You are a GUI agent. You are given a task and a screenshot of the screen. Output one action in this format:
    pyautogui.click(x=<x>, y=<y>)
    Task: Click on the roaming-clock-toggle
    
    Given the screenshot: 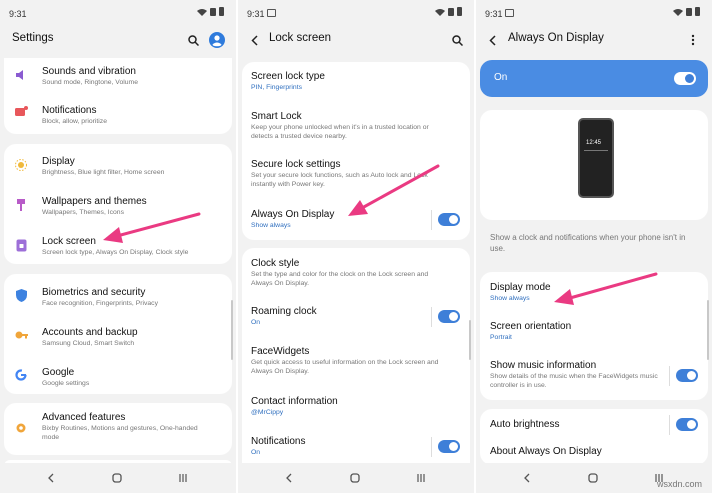 What is the action you would take?
    pyautogui.click(x=449, y=316)
    